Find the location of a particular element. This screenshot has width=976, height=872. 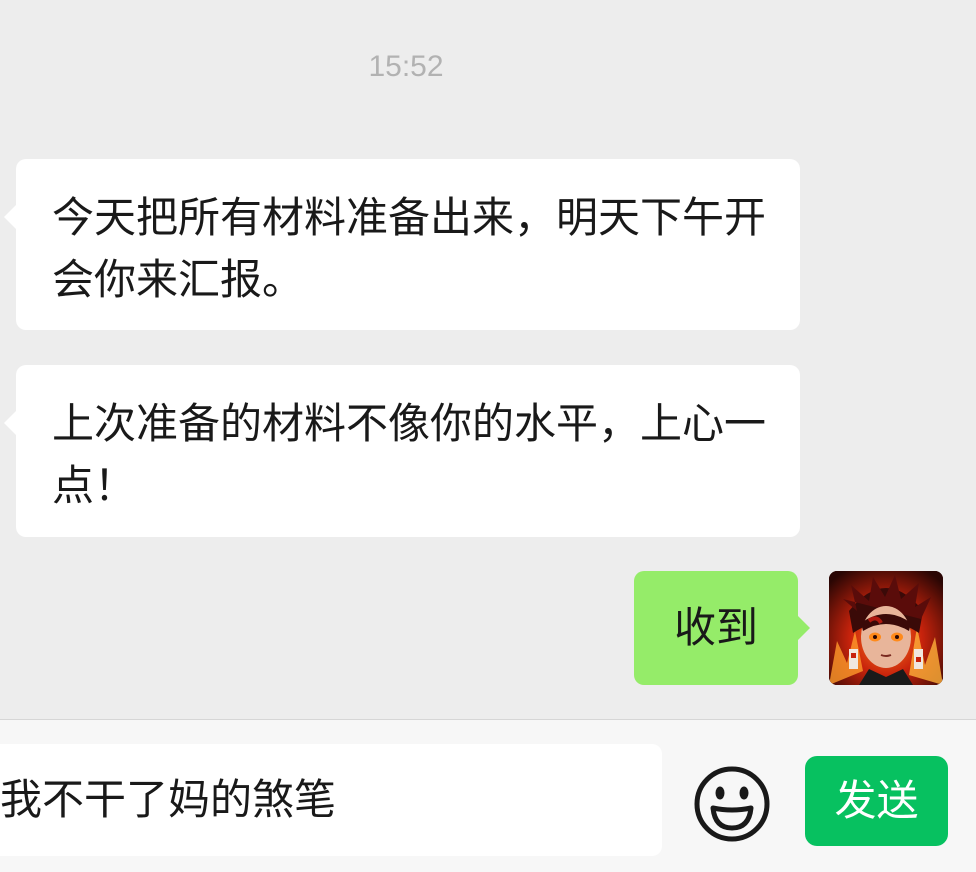

avatar-portrait-icon is located at coordinates (886, 628).